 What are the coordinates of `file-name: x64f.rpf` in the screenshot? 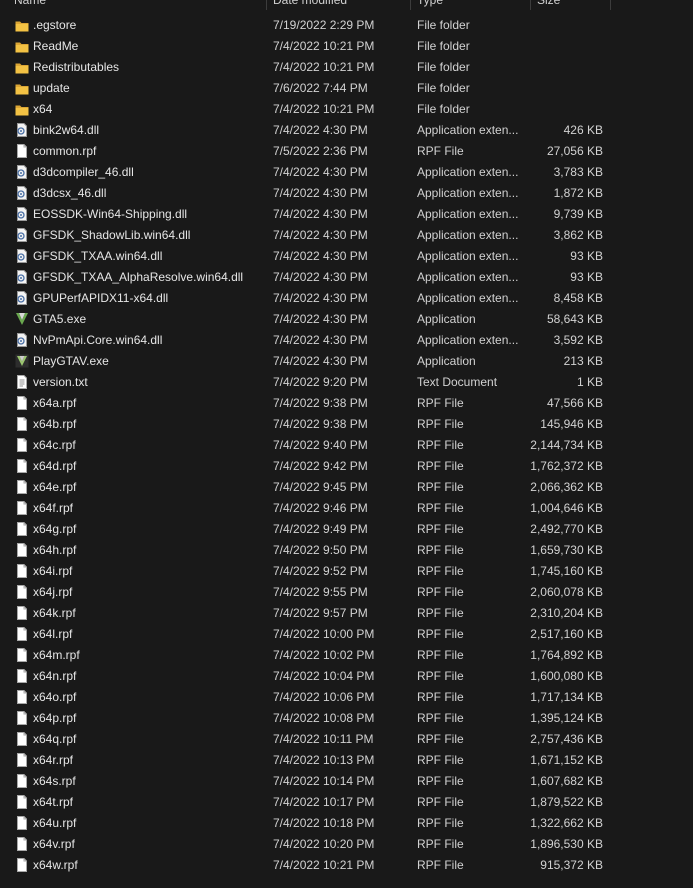 It's located at (53, 508).